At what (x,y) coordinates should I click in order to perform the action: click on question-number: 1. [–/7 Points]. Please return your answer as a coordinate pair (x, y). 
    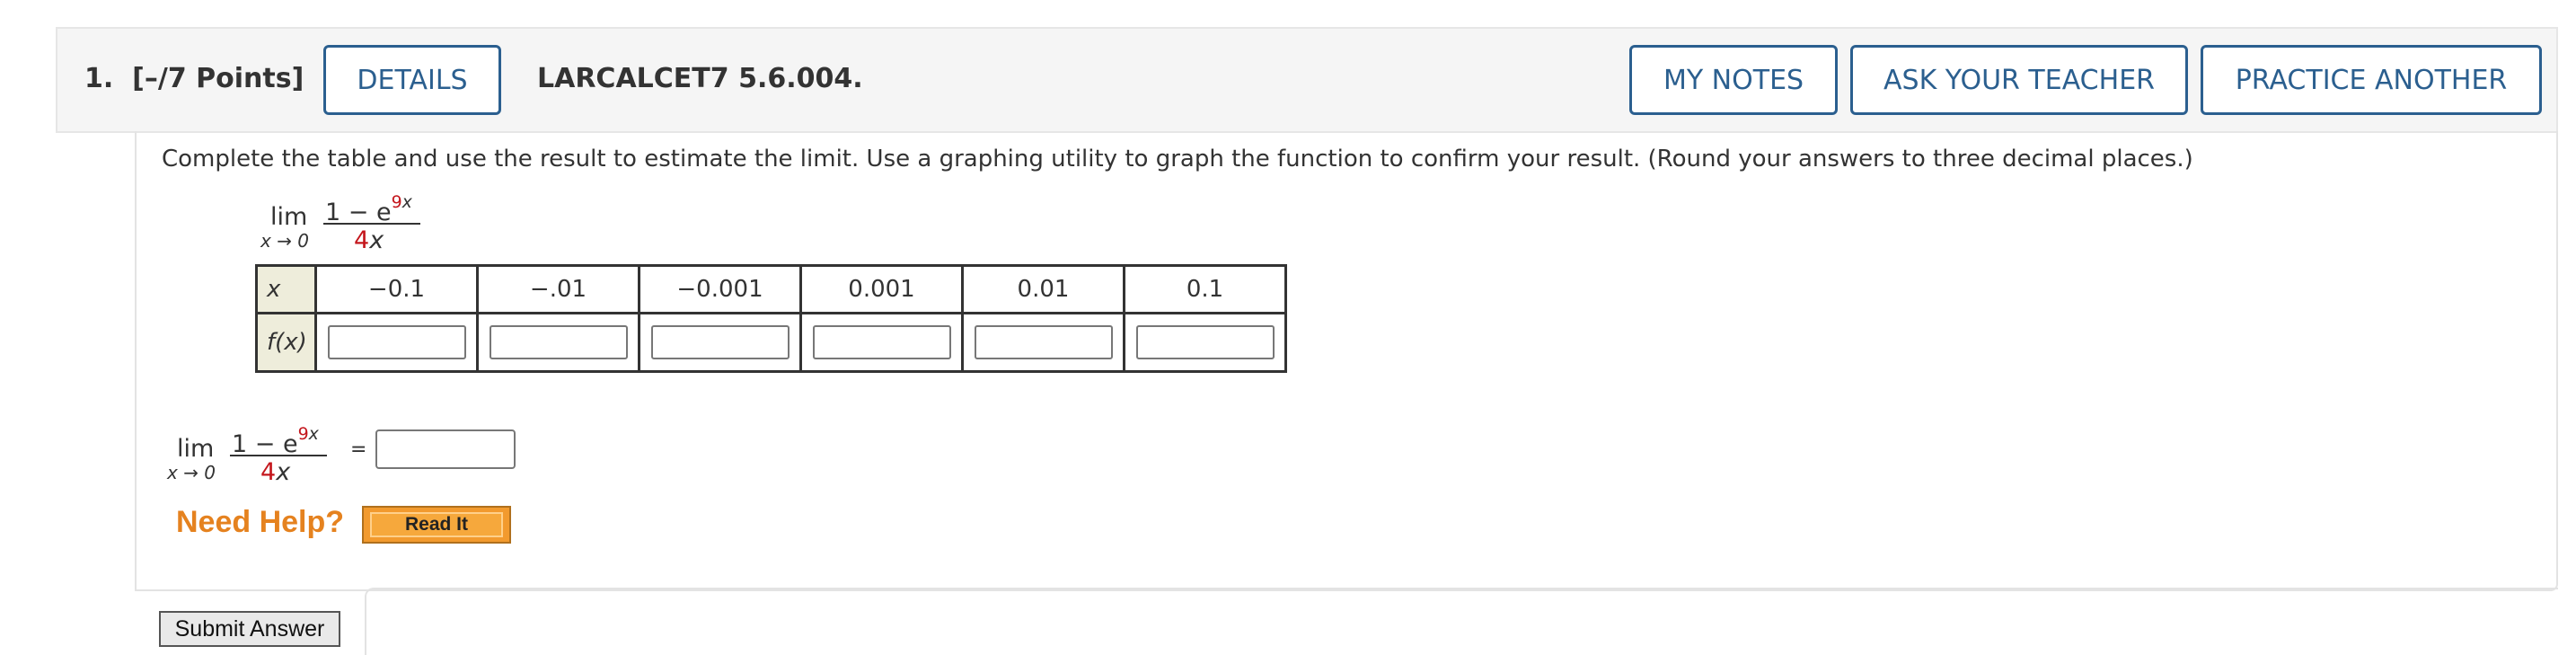
    Looking at the image, I should click on (194, 78).